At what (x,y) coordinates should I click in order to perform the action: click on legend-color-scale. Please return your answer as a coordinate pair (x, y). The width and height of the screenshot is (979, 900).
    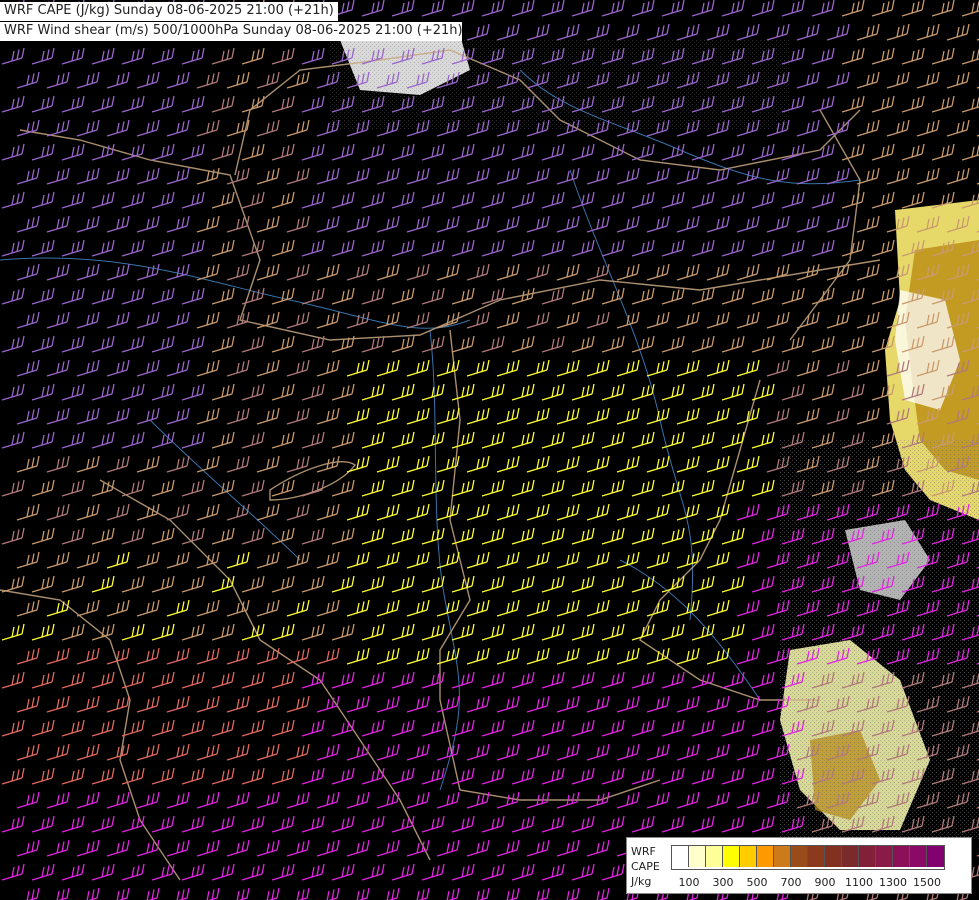
    Looking at the image, I should click on (808, 857).